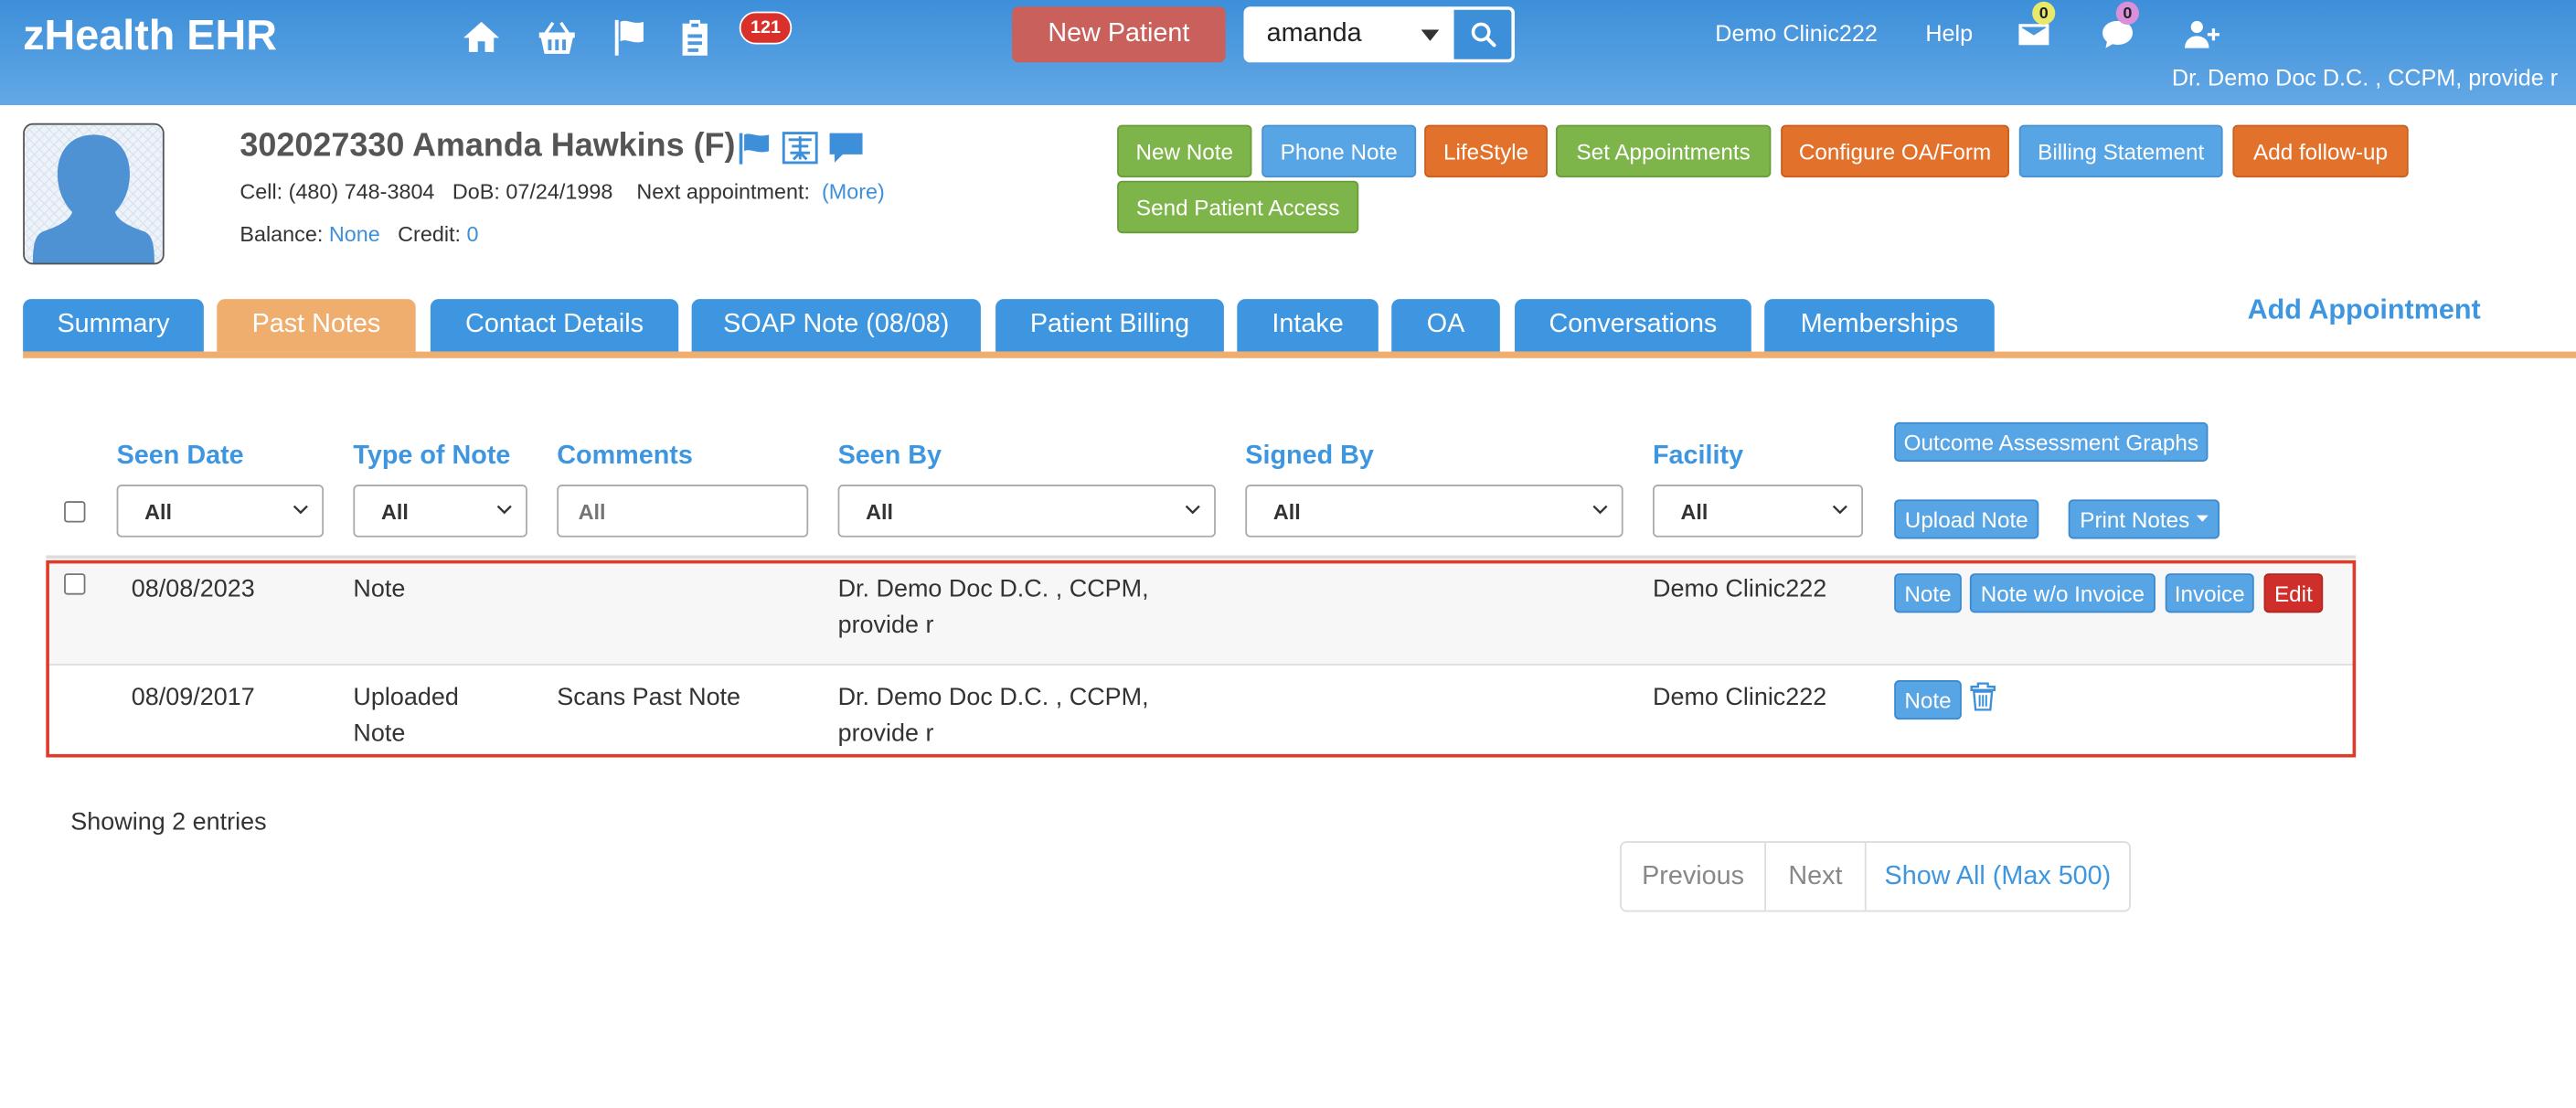 This screenshot has height=1108, width=2576. I want to click on facility-filter-value: All, so click(1694, 511).